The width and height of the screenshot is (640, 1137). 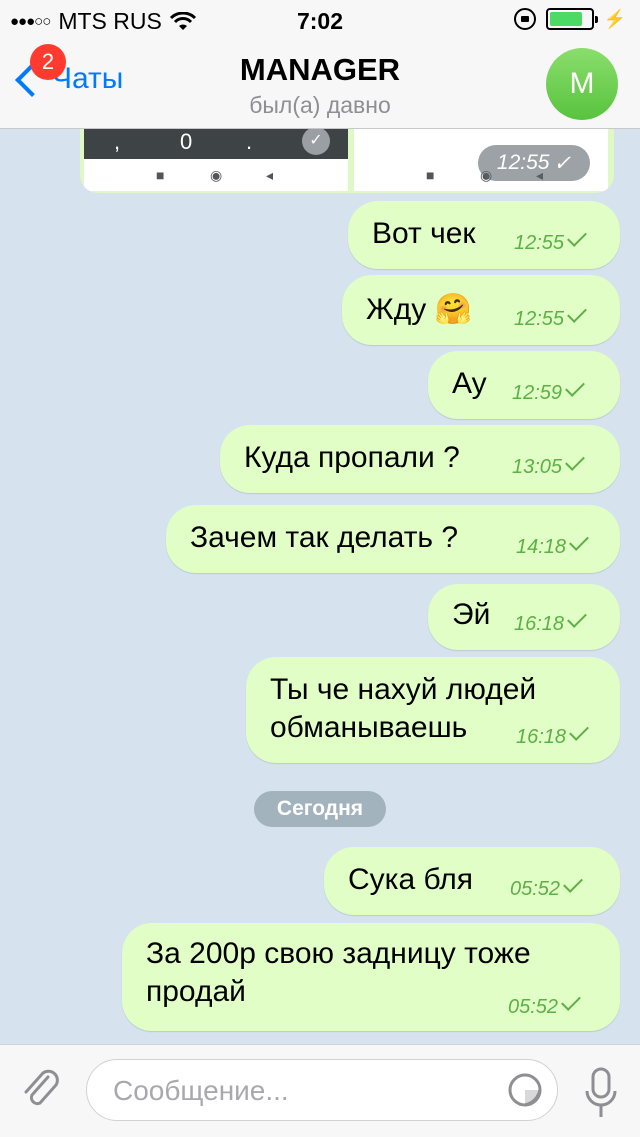 I want to click on status-right: ⚡, so click(x=569, y=19).